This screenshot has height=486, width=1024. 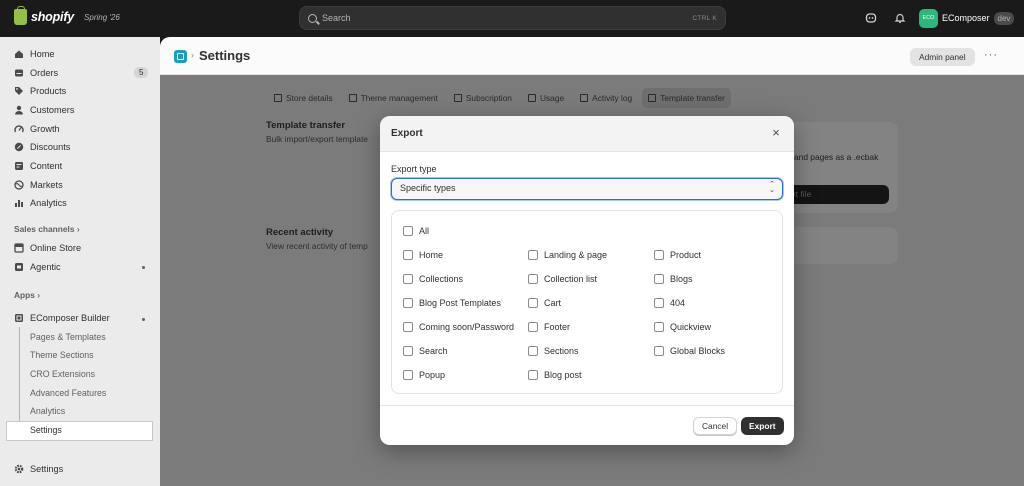 I want to click on apps-heading: Apps ›, so click(x=27, y=295).